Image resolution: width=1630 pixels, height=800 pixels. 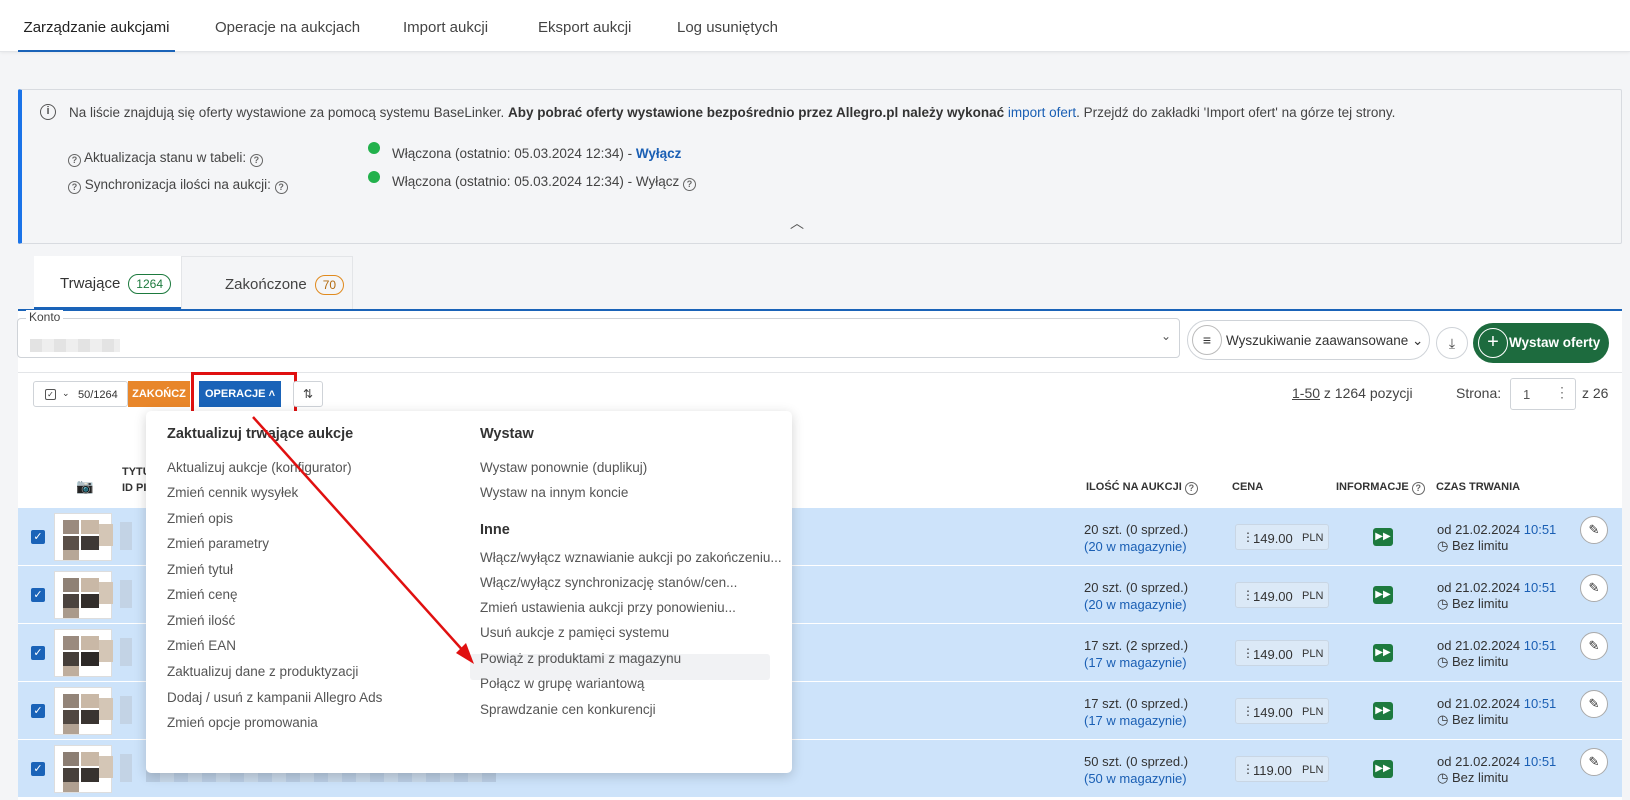 What do you see at coordinates (1541, 343) in the screenshot?
I see `add-offers-button: + Wystaw oferty` at bounding box center [1541, 343].